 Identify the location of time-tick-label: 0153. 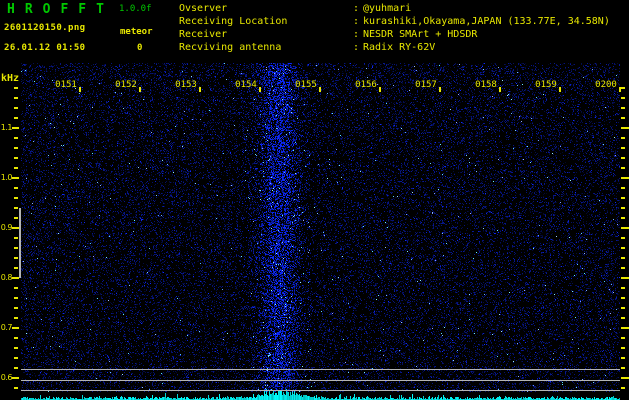
(186, 85).